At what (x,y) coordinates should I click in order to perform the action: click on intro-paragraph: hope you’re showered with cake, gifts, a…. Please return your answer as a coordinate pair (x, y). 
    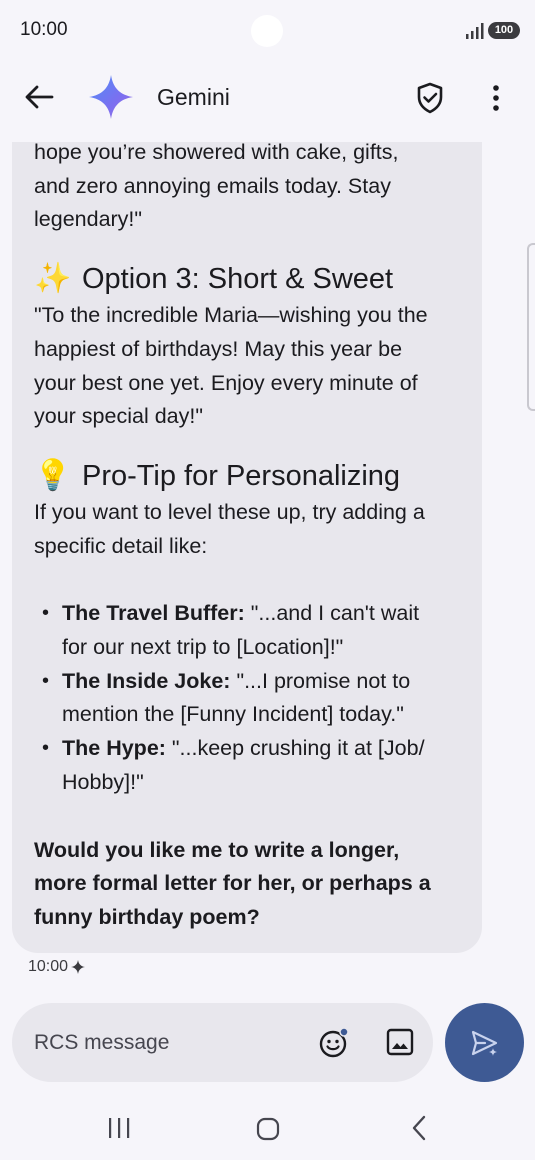
    Looking at the image, I should click on (216, 187).